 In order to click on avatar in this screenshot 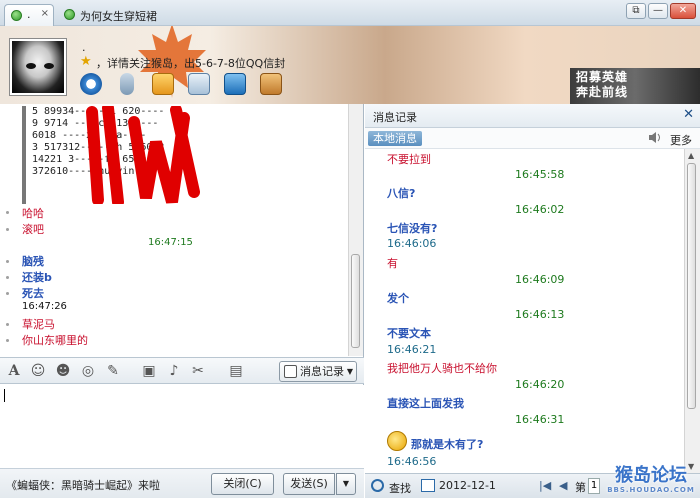, I will do `click(38, 67)`.